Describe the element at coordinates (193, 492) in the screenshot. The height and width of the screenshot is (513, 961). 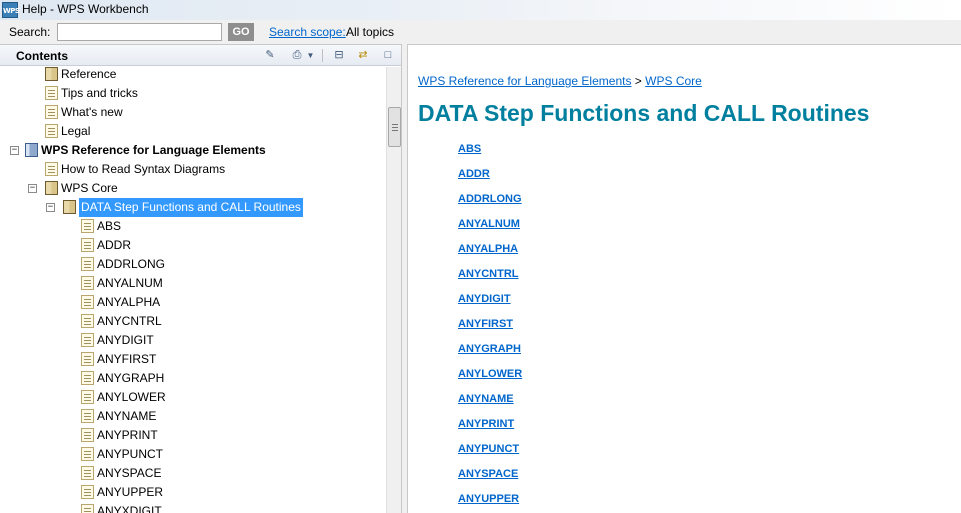
I see `tree-item: ANYUPPER` at that location.